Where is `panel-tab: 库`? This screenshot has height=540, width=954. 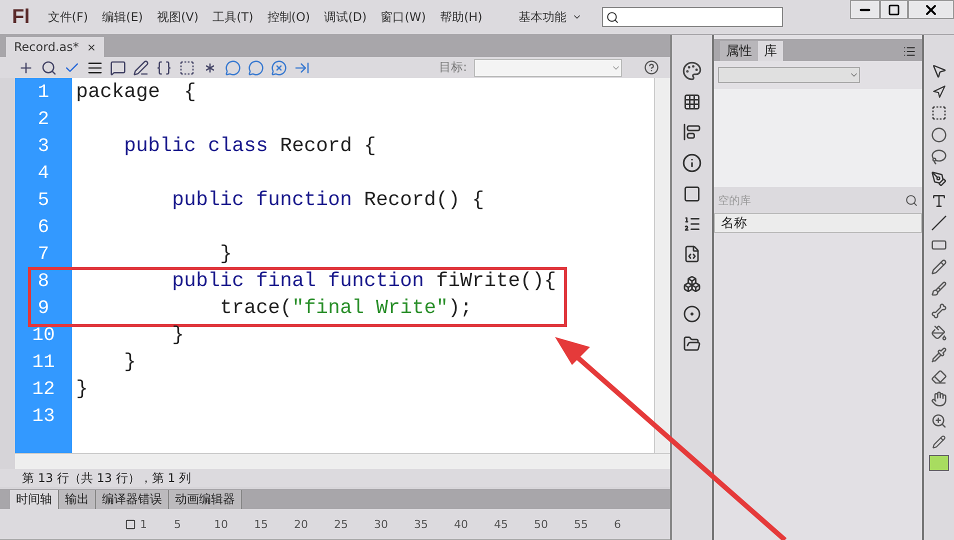 panel-tab: 库 is located at coordinates (770, 51).